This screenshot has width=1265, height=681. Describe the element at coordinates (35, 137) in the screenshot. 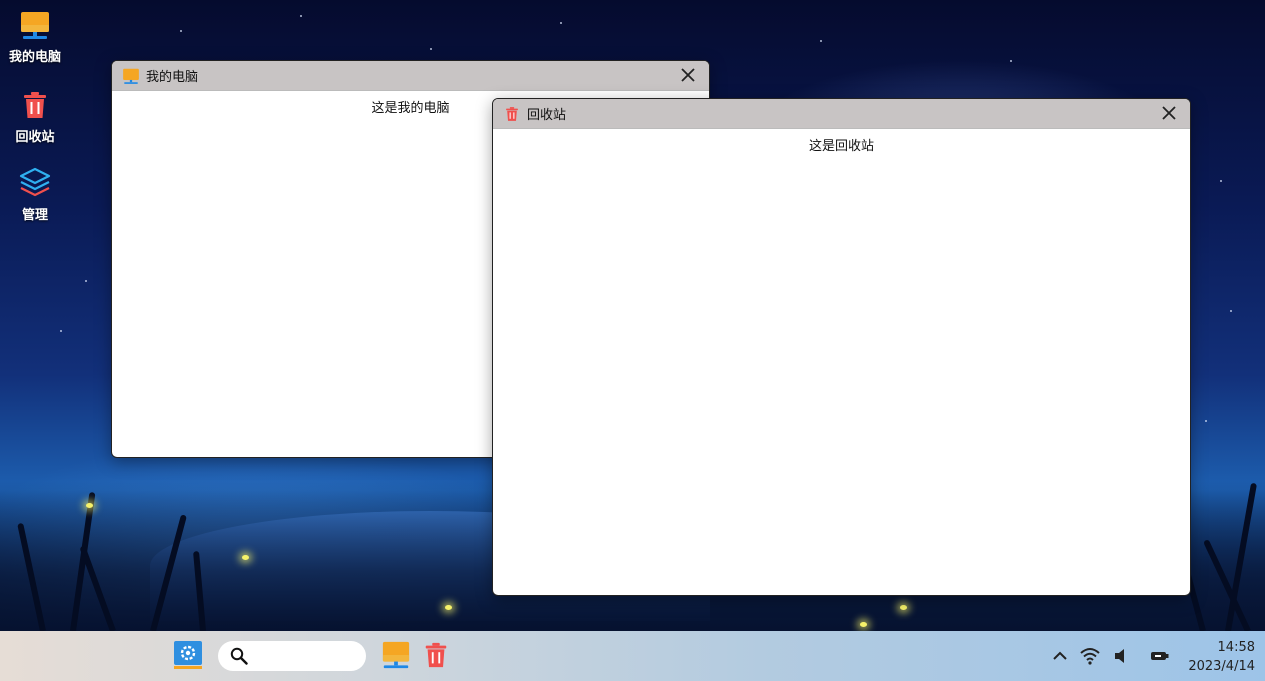

I see `desktop-icon-label: 回收站` at that location.